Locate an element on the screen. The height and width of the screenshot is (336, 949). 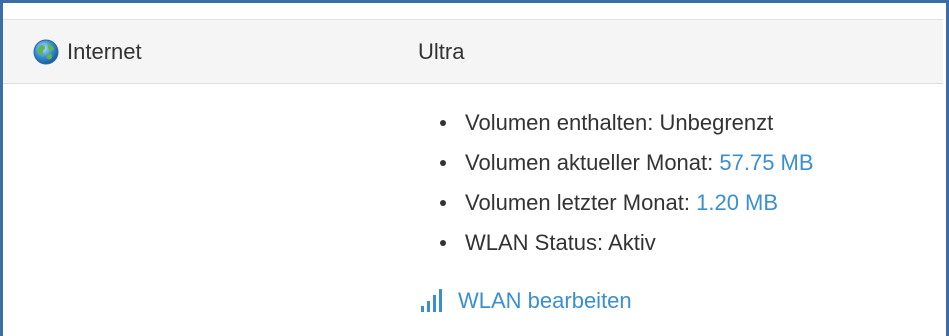
detail-volume-last-month: Volumen letzter Monat: 1.20 MB is located at coordinates (627, 203).